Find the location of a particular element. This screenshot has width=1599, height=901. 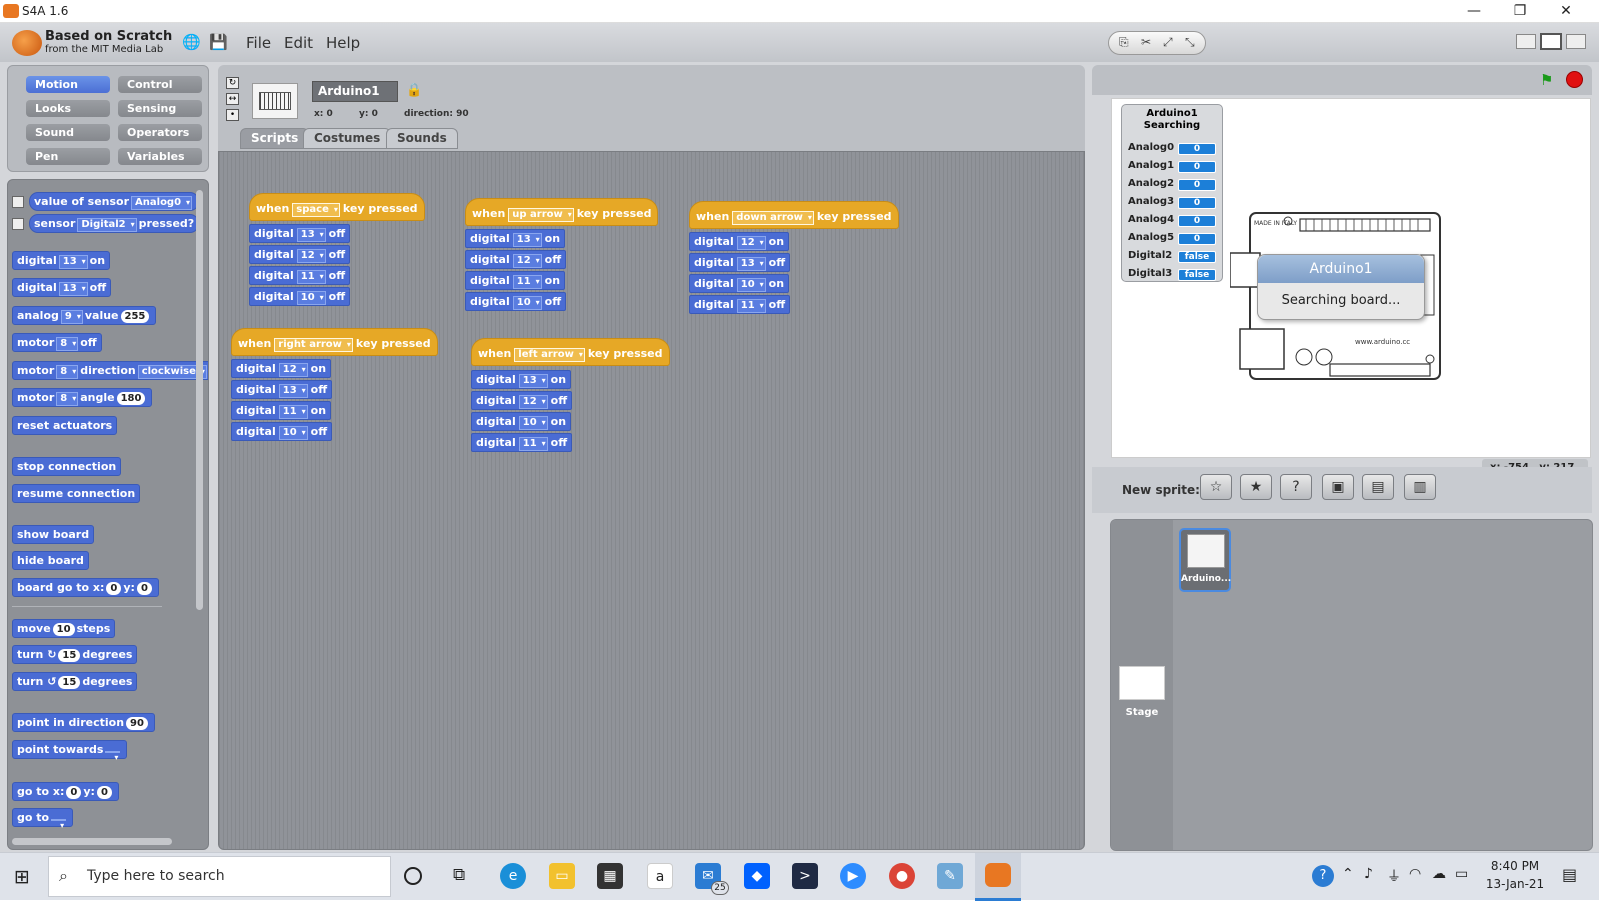

category-operators: Operators is located at coordinates (160, 132).